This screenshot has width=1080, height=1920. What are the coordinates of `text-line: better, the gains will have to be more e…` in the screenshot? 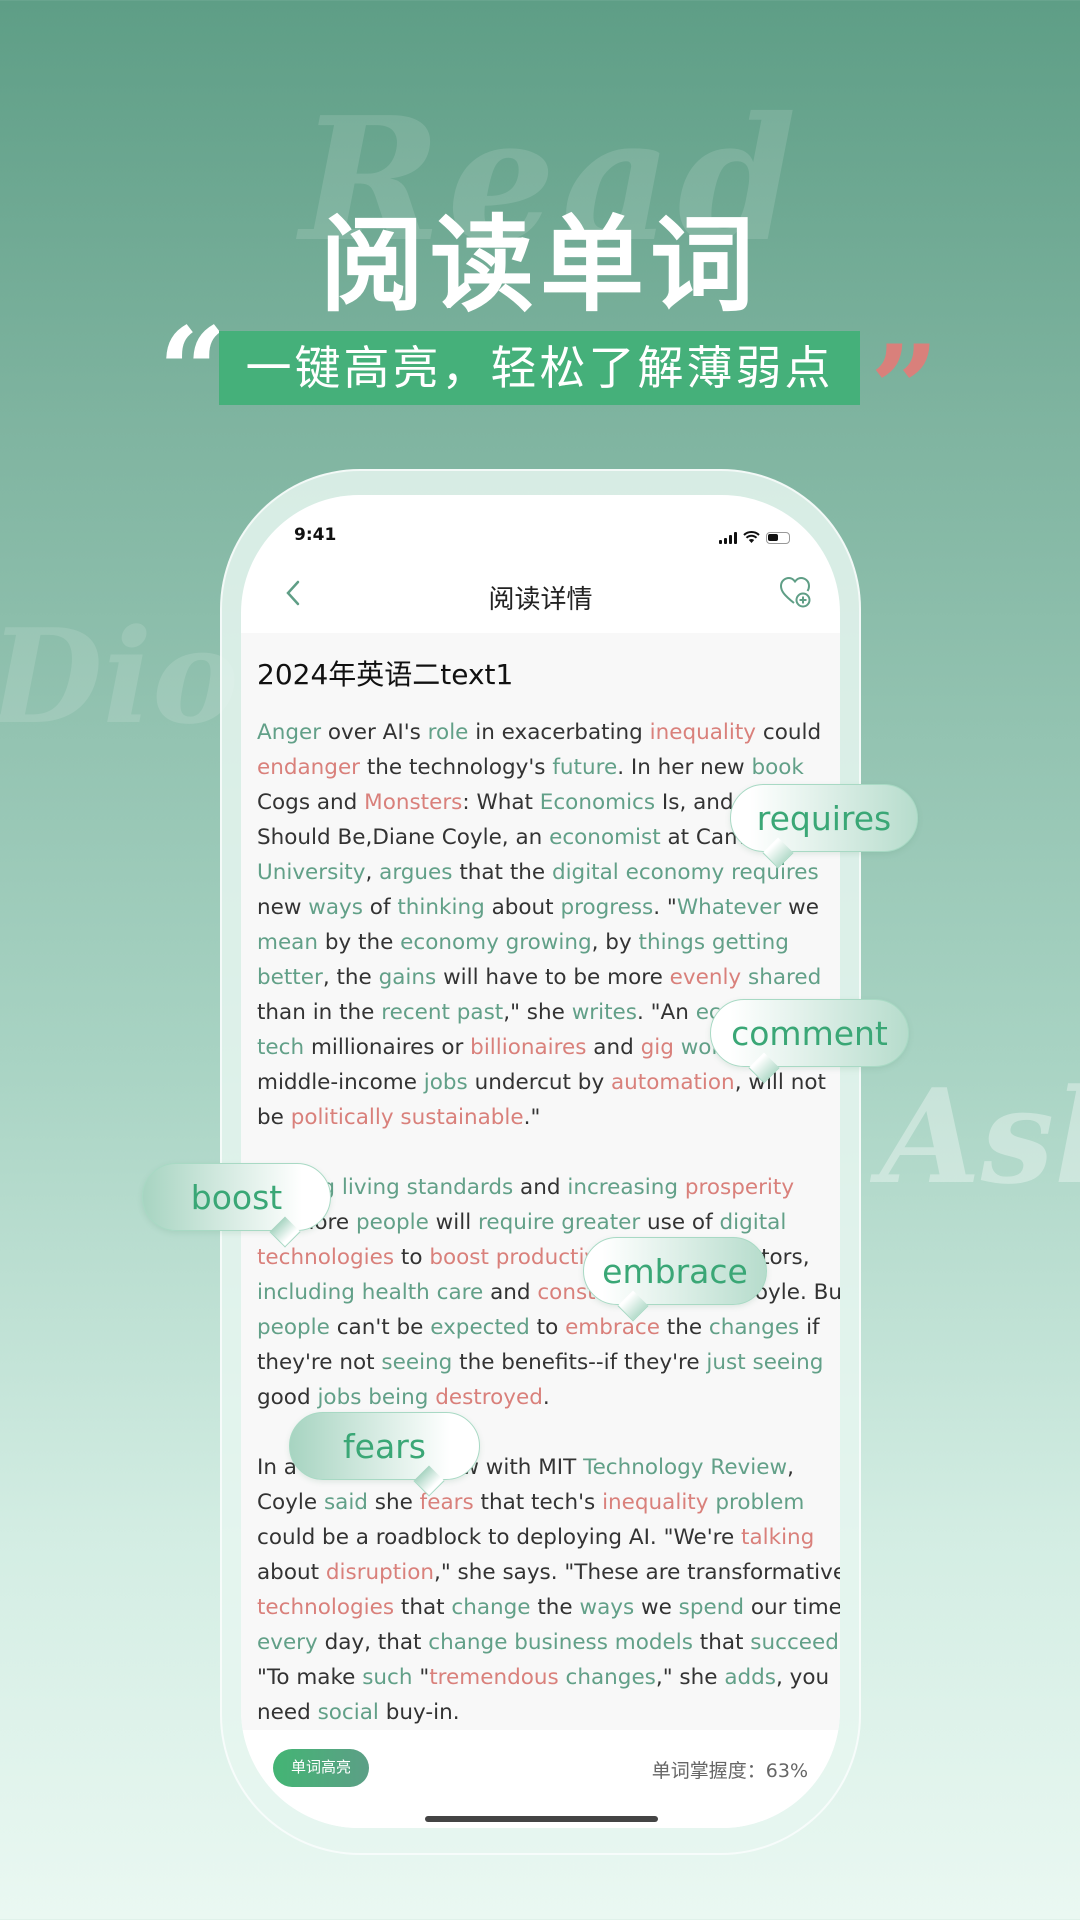 It's located at (539, 977).